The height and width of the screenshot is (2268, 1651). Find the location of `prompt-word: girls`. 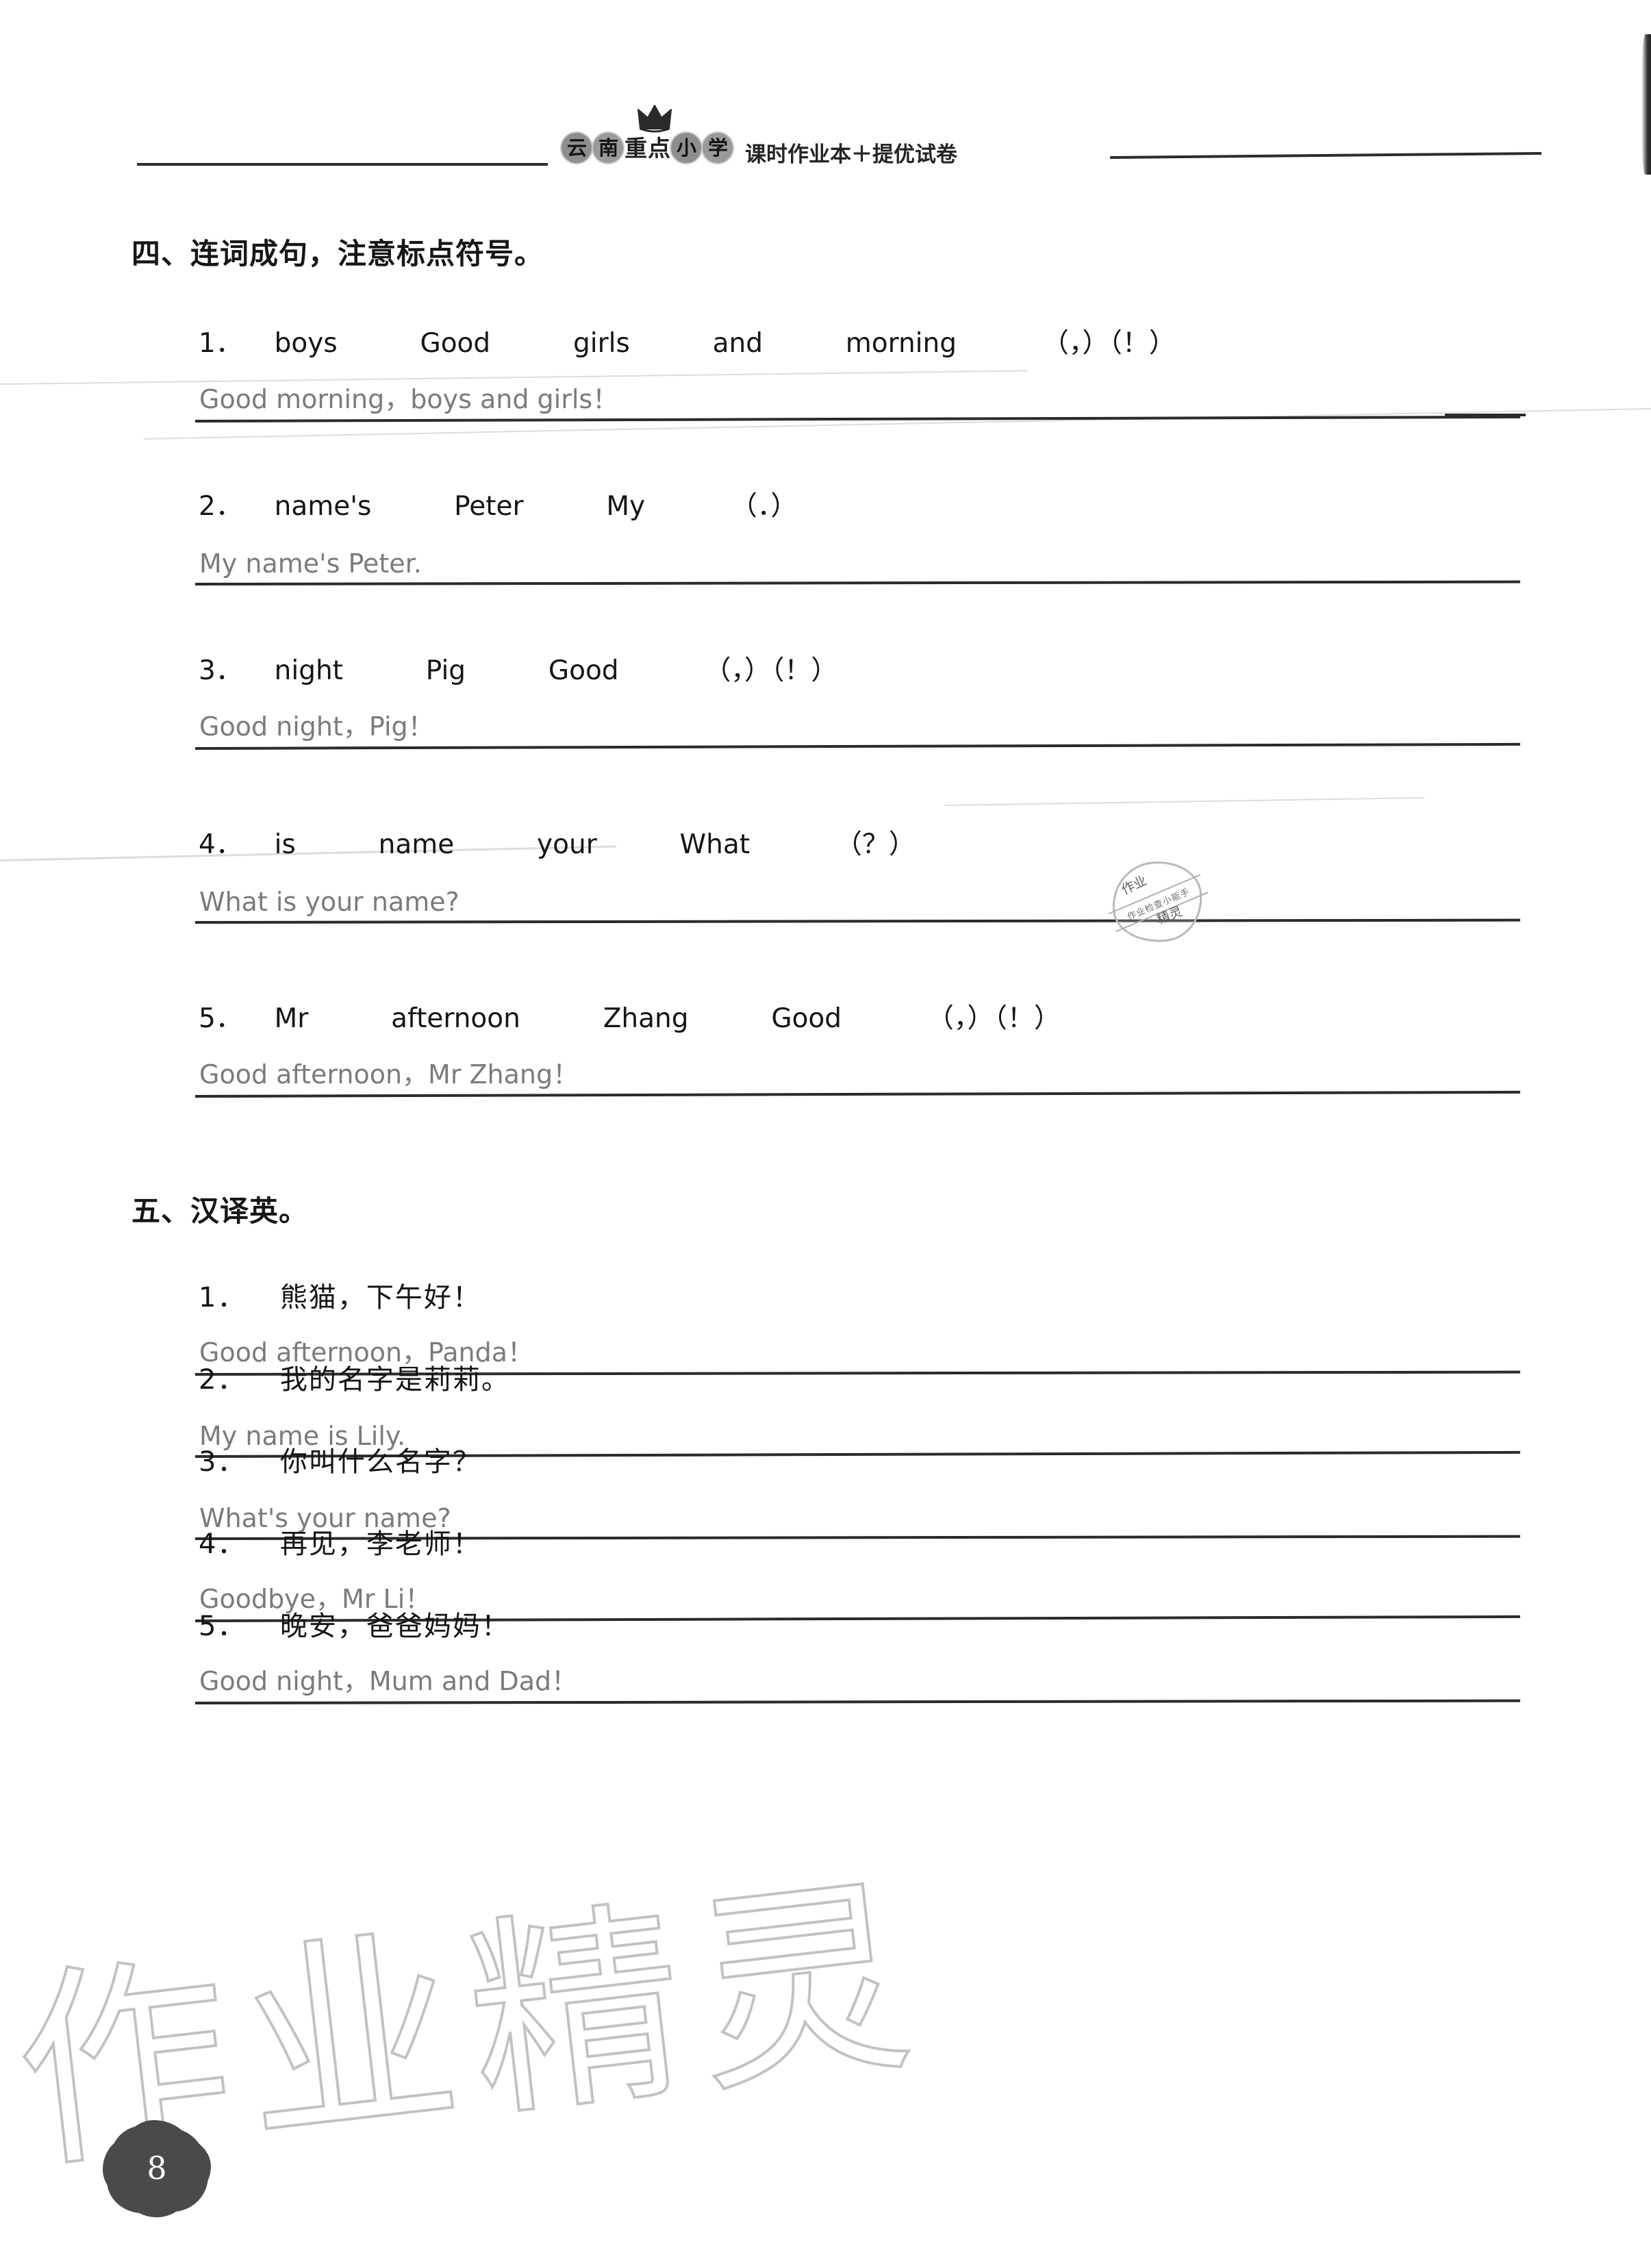

prompt-word: girls is located at coordinates (601, 343).